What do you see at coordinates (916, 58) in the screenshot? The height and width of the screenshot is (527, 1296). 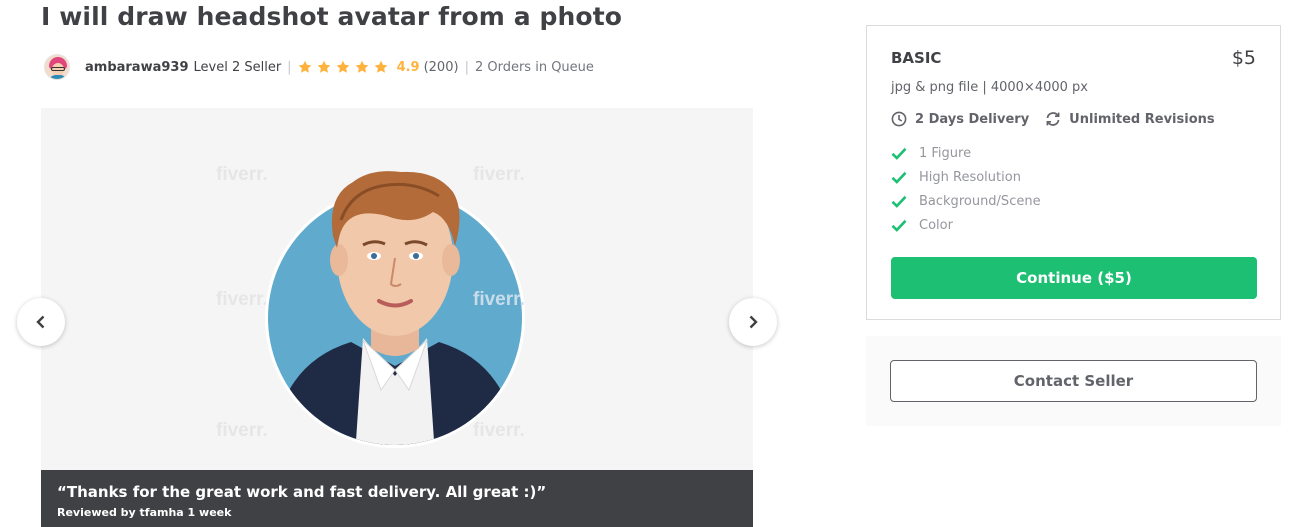 I see `package-name: BASIC` at bounding box center [916, 58].